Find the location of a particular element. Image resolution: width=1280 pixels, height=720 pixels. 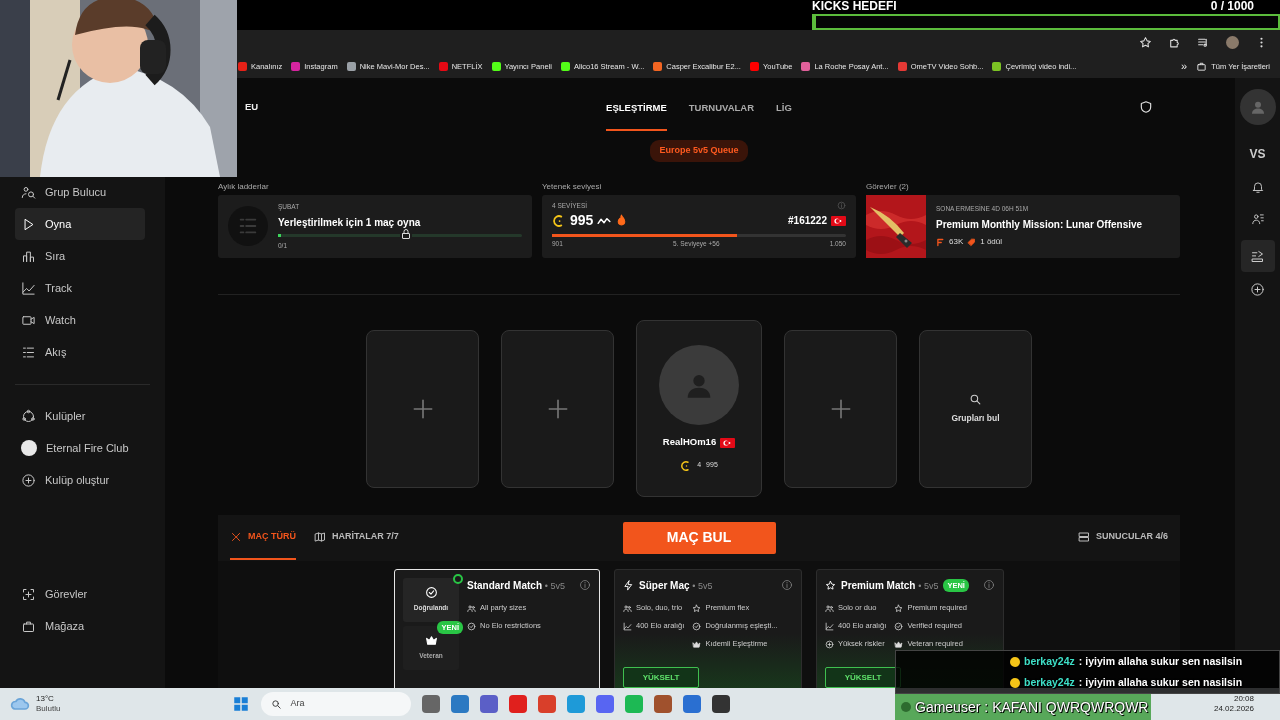

queue-icon is located at coordinates (1257, 256).